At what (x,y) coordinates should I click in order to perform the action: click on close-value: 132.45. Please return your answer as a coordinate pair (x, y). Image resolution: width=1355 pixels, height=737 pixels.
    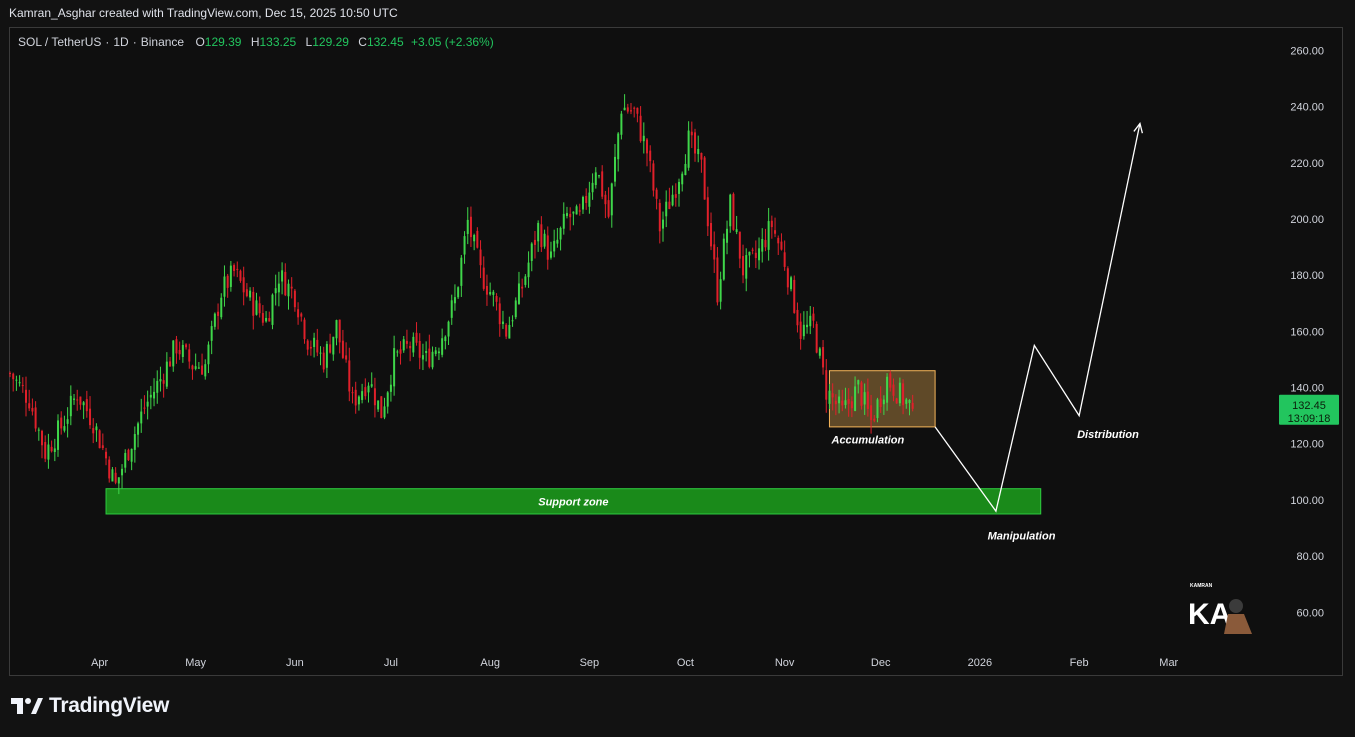
    Looking at the image, I should click on (385, 42).